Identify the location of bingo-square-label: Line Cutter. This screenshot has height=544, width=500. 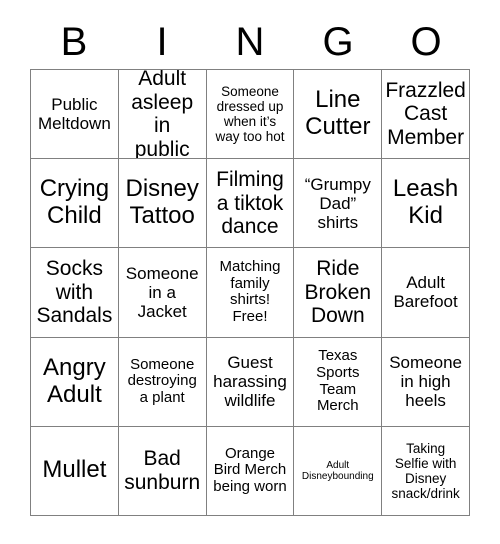
(338, 113).